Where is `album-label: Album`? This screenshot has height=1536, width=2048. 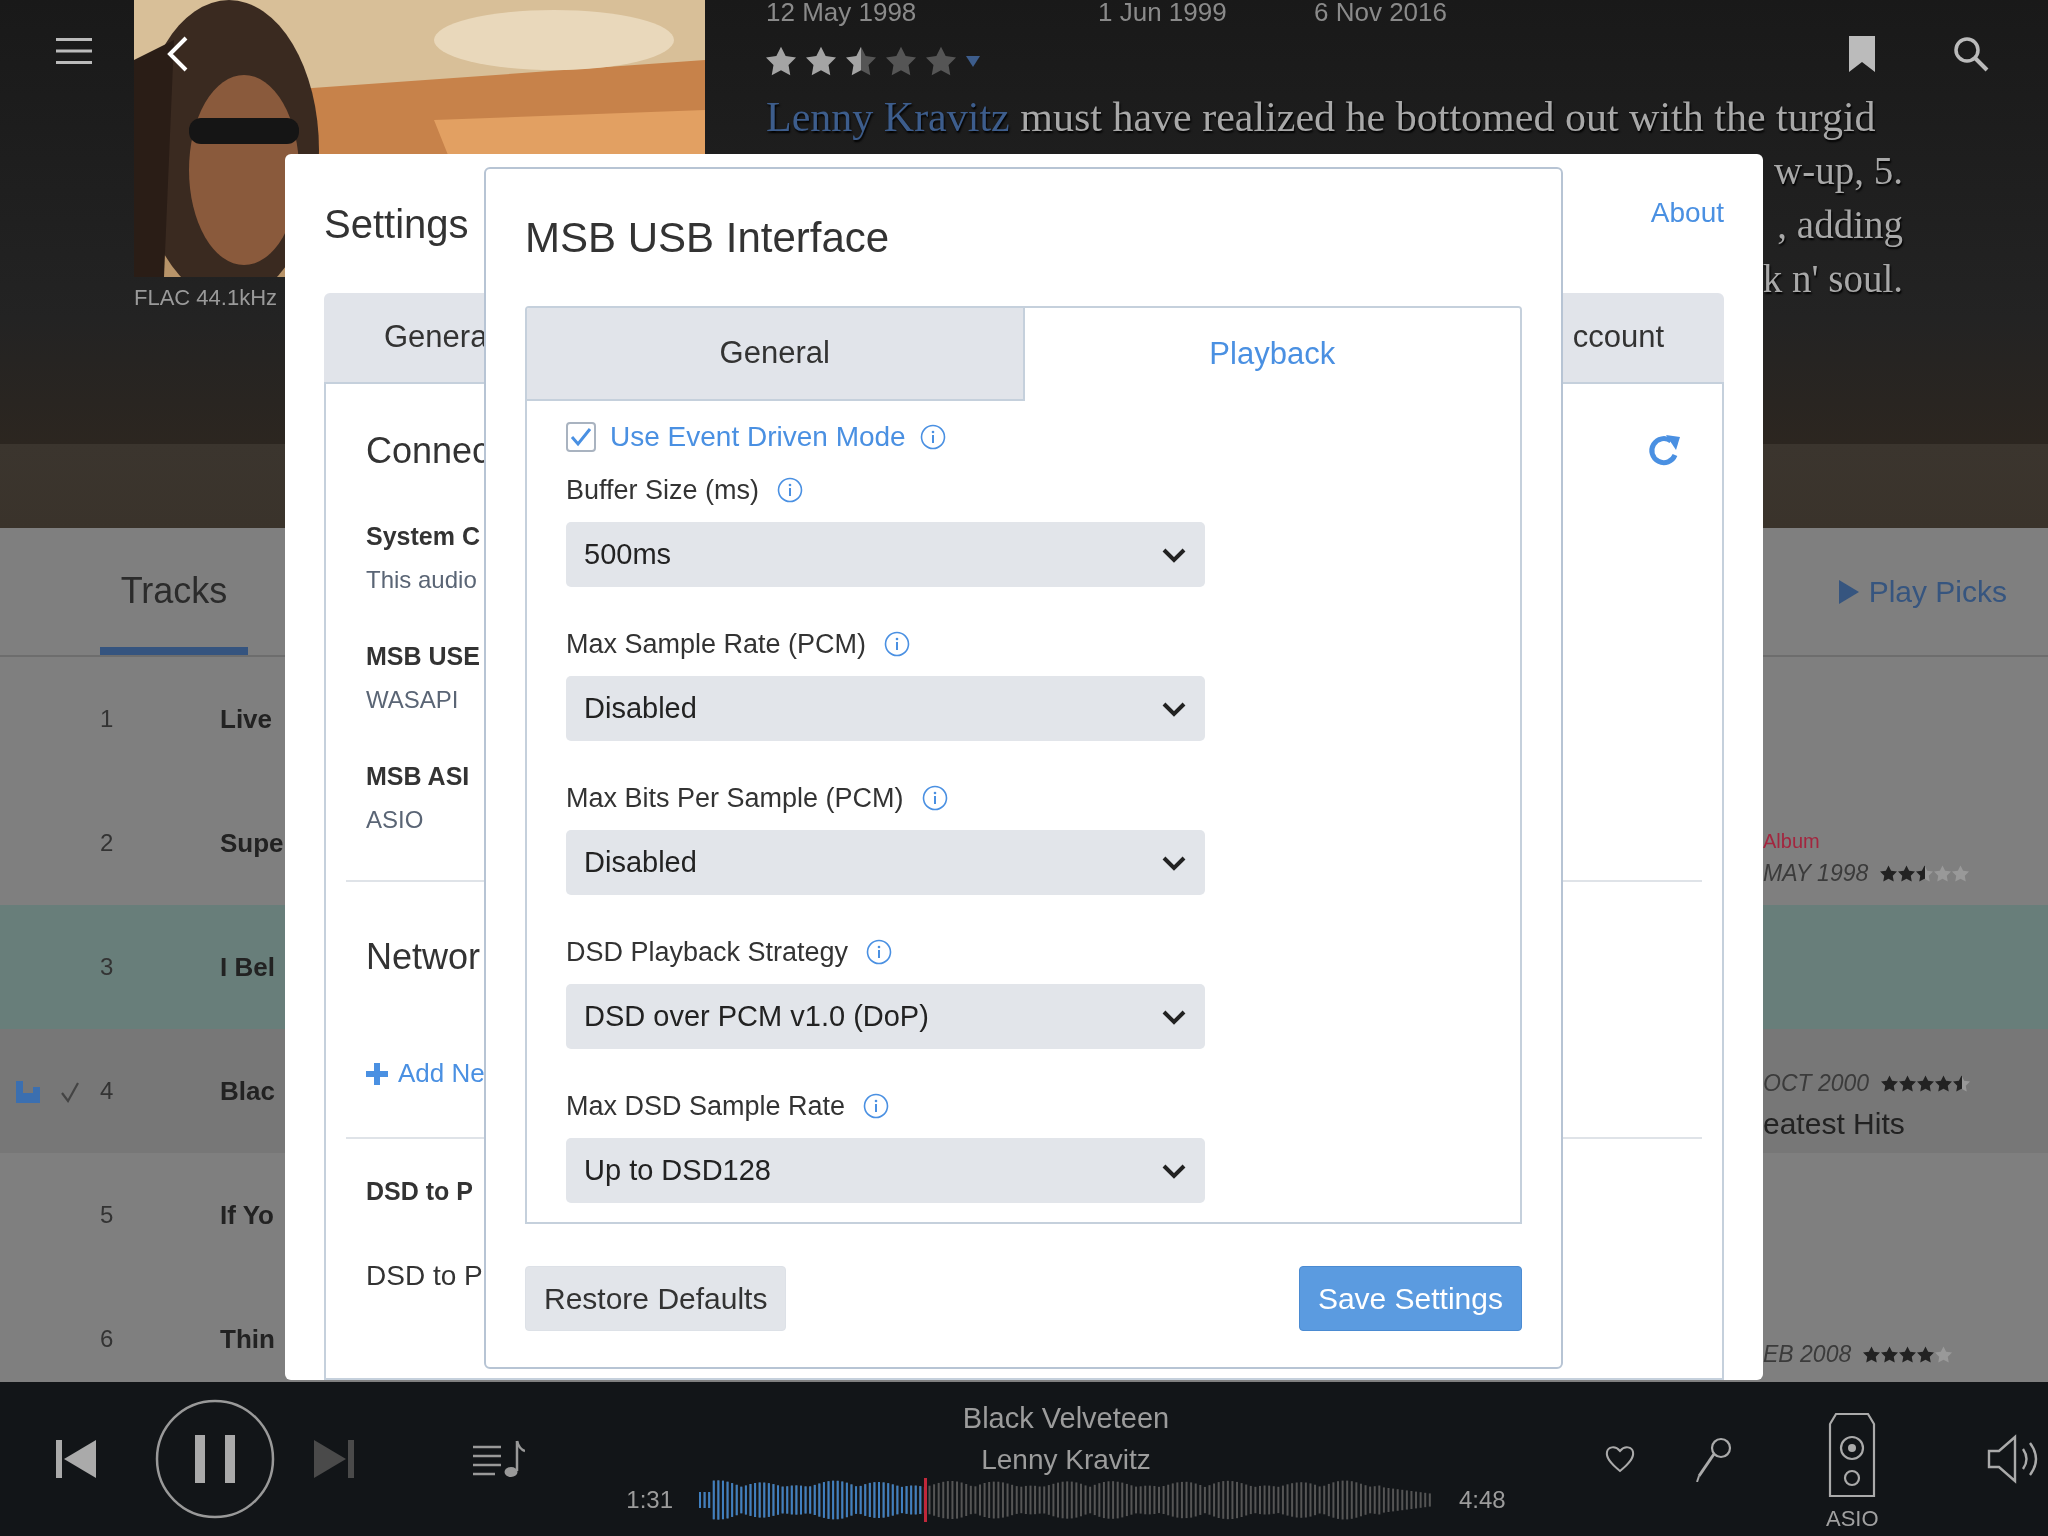
album-label: Album is located at coordinates (1791, 841).